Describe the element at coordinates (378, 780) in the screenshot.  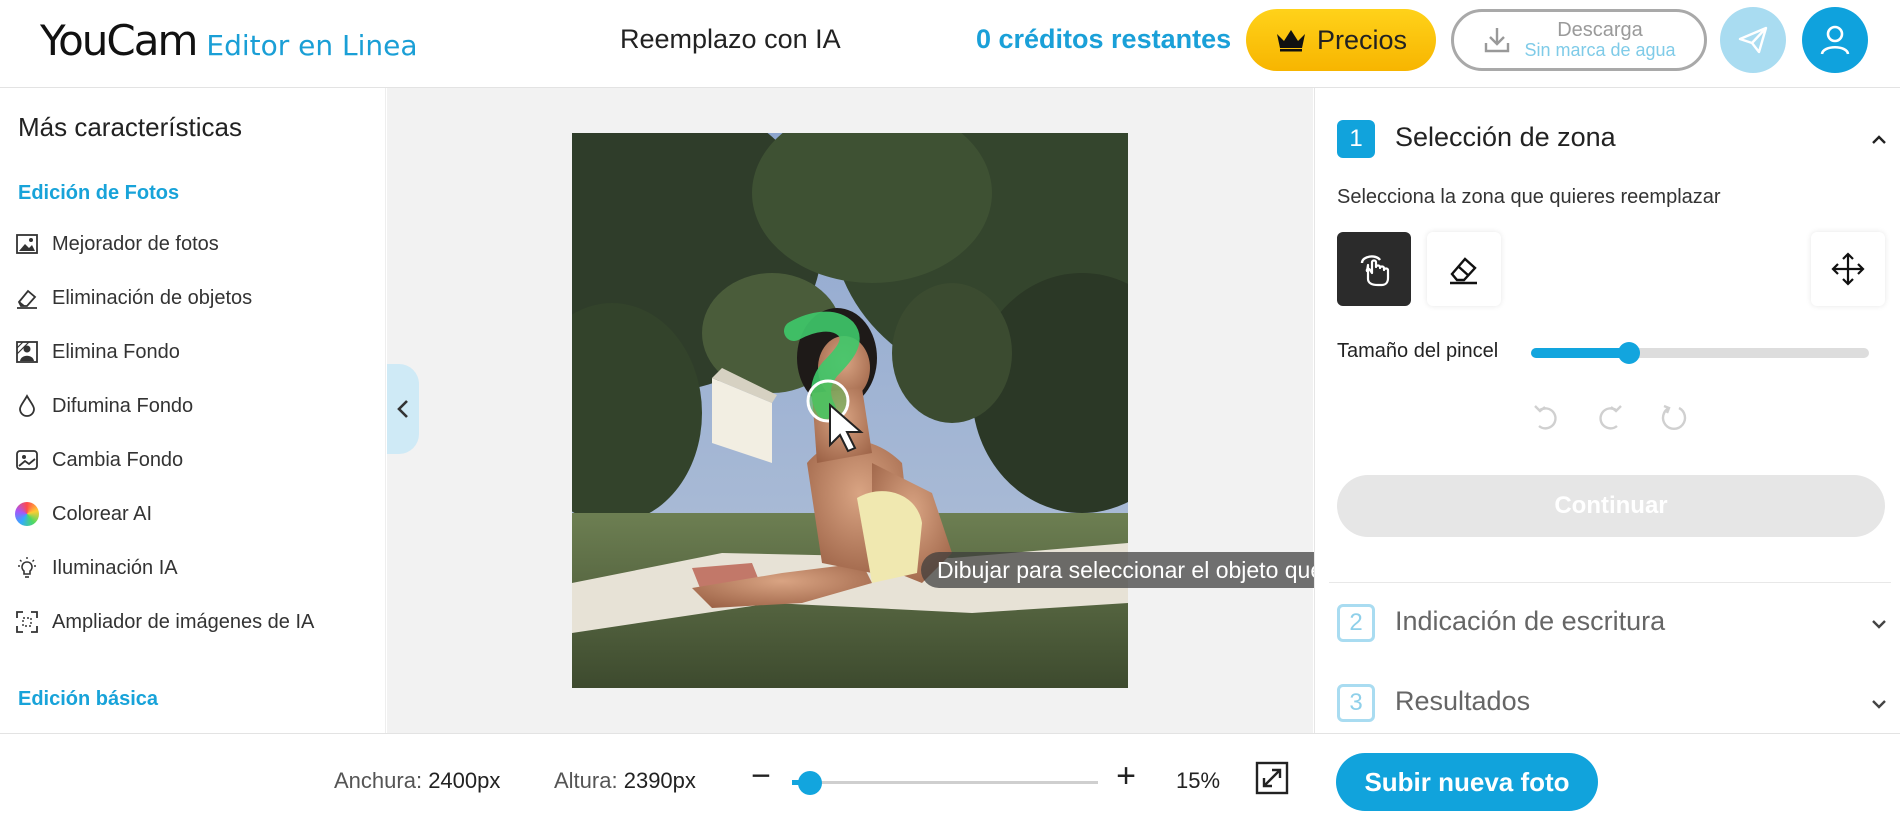
I see `width-label: Anchura:` at that location.